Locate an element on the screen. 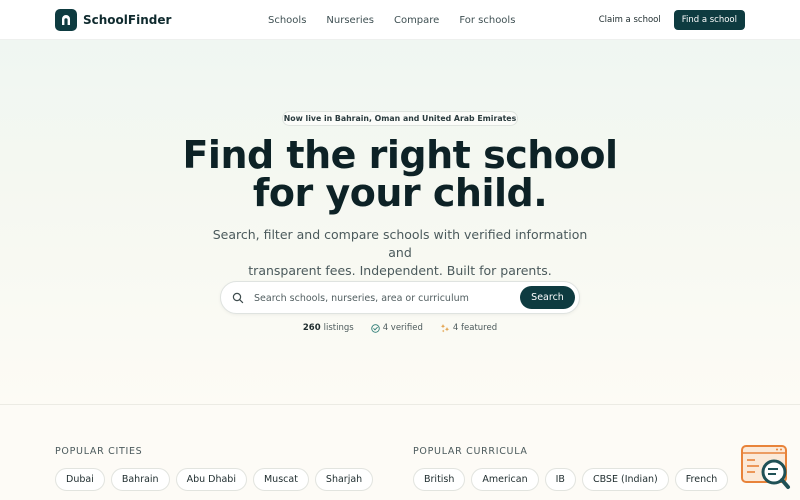 The height and width of the screenshot is (500, 800). brand: SchoolFinder is located at coordinates (113, 19).